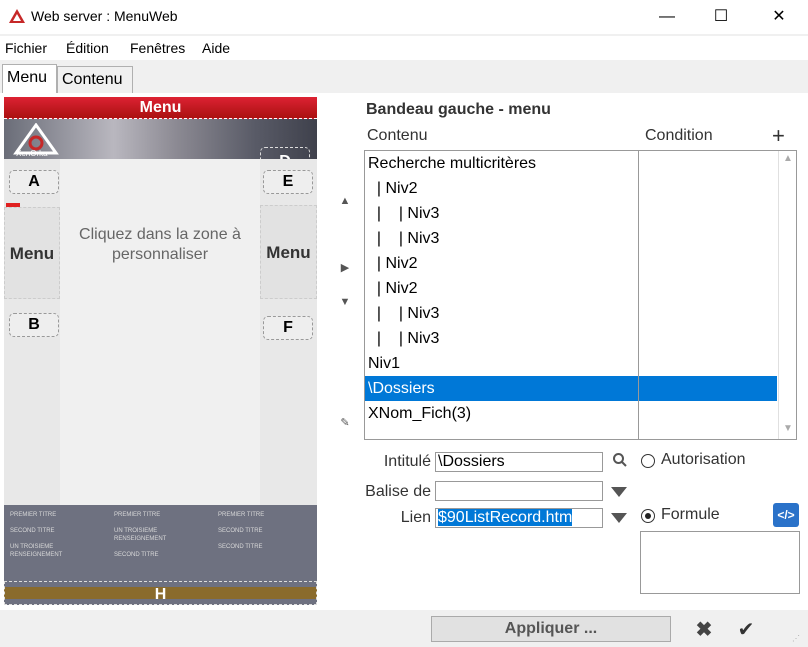  Describe the element at coordinates (29, 79) in the screenshot. I see `tab-menu: Menu` at that location.